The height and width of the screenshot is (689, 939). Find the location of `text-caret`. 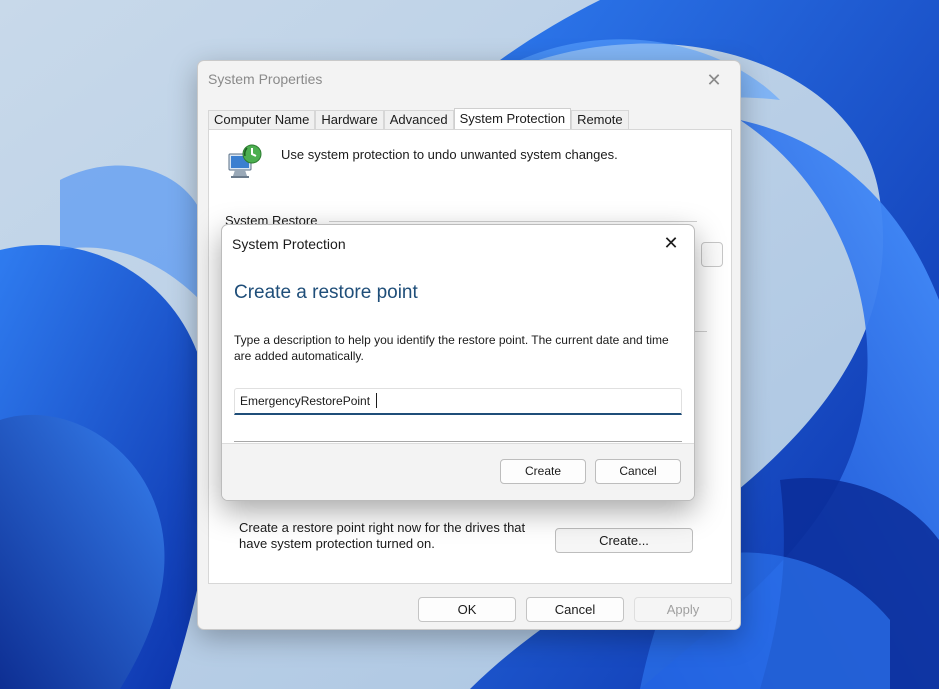

text-caret is located at coordinates (376, 400).